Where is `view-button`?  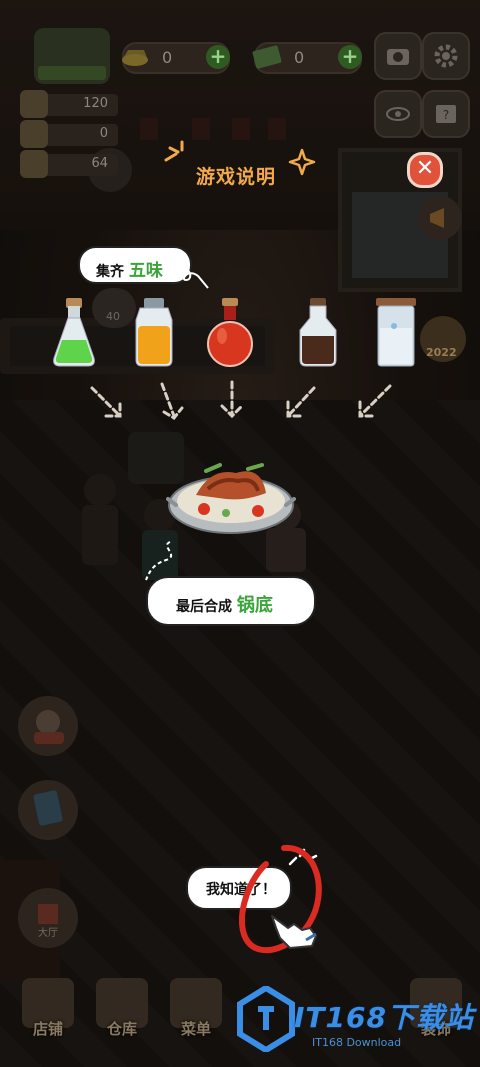 view-button is located at coordinates (398, 114).